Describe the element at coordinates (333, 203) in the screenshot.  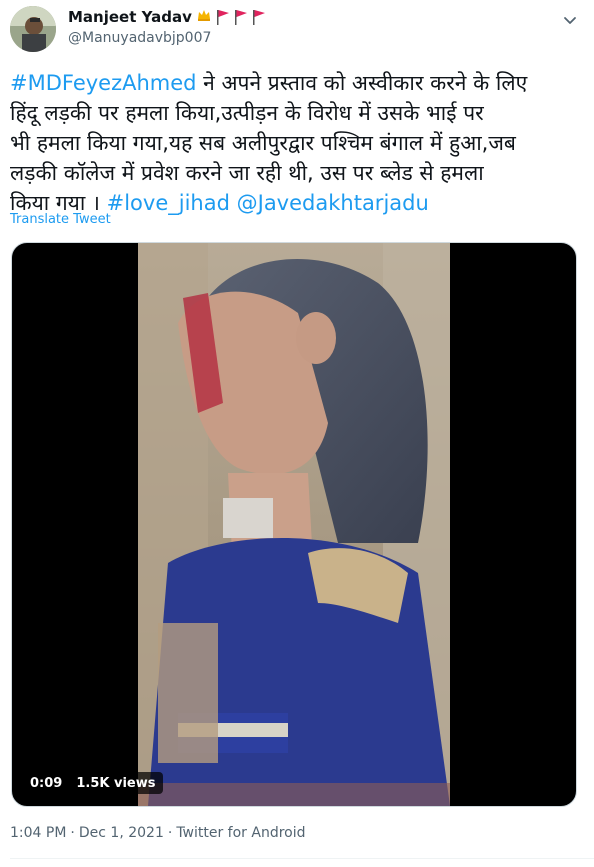
I see `mention-link: @Javedakhtarjadu` at that location.